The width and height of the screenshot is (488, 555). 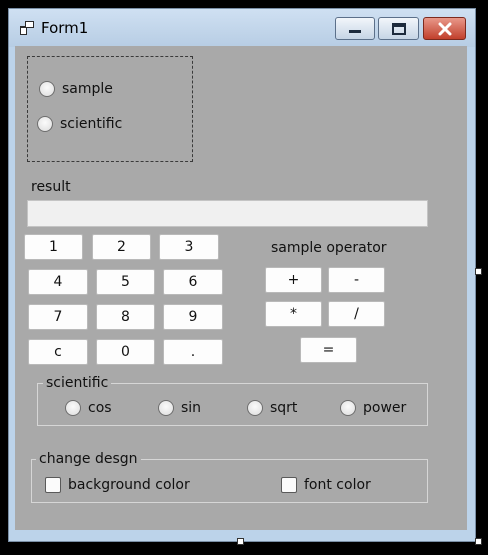 What do you see at coordinates (45, 124) in the screenshot?
I see `radio-scientific` at bounding box center [45, 124].